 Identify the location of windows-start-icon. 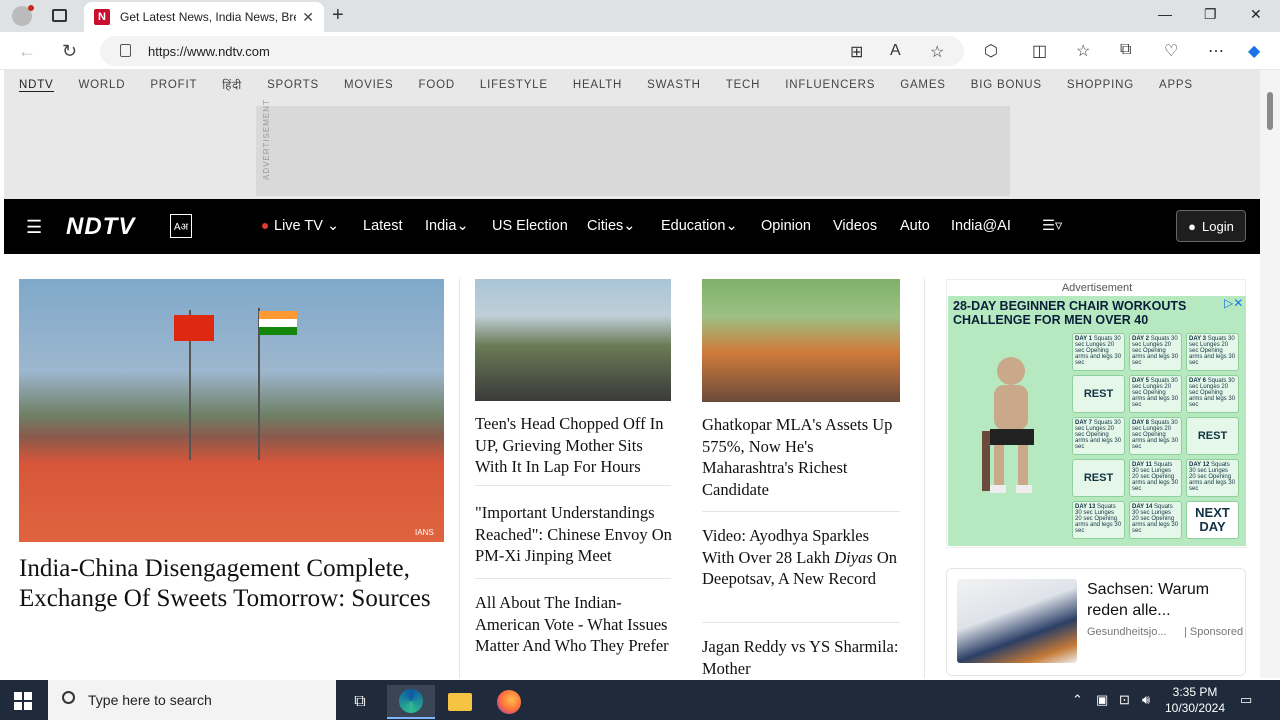
(23, 701).